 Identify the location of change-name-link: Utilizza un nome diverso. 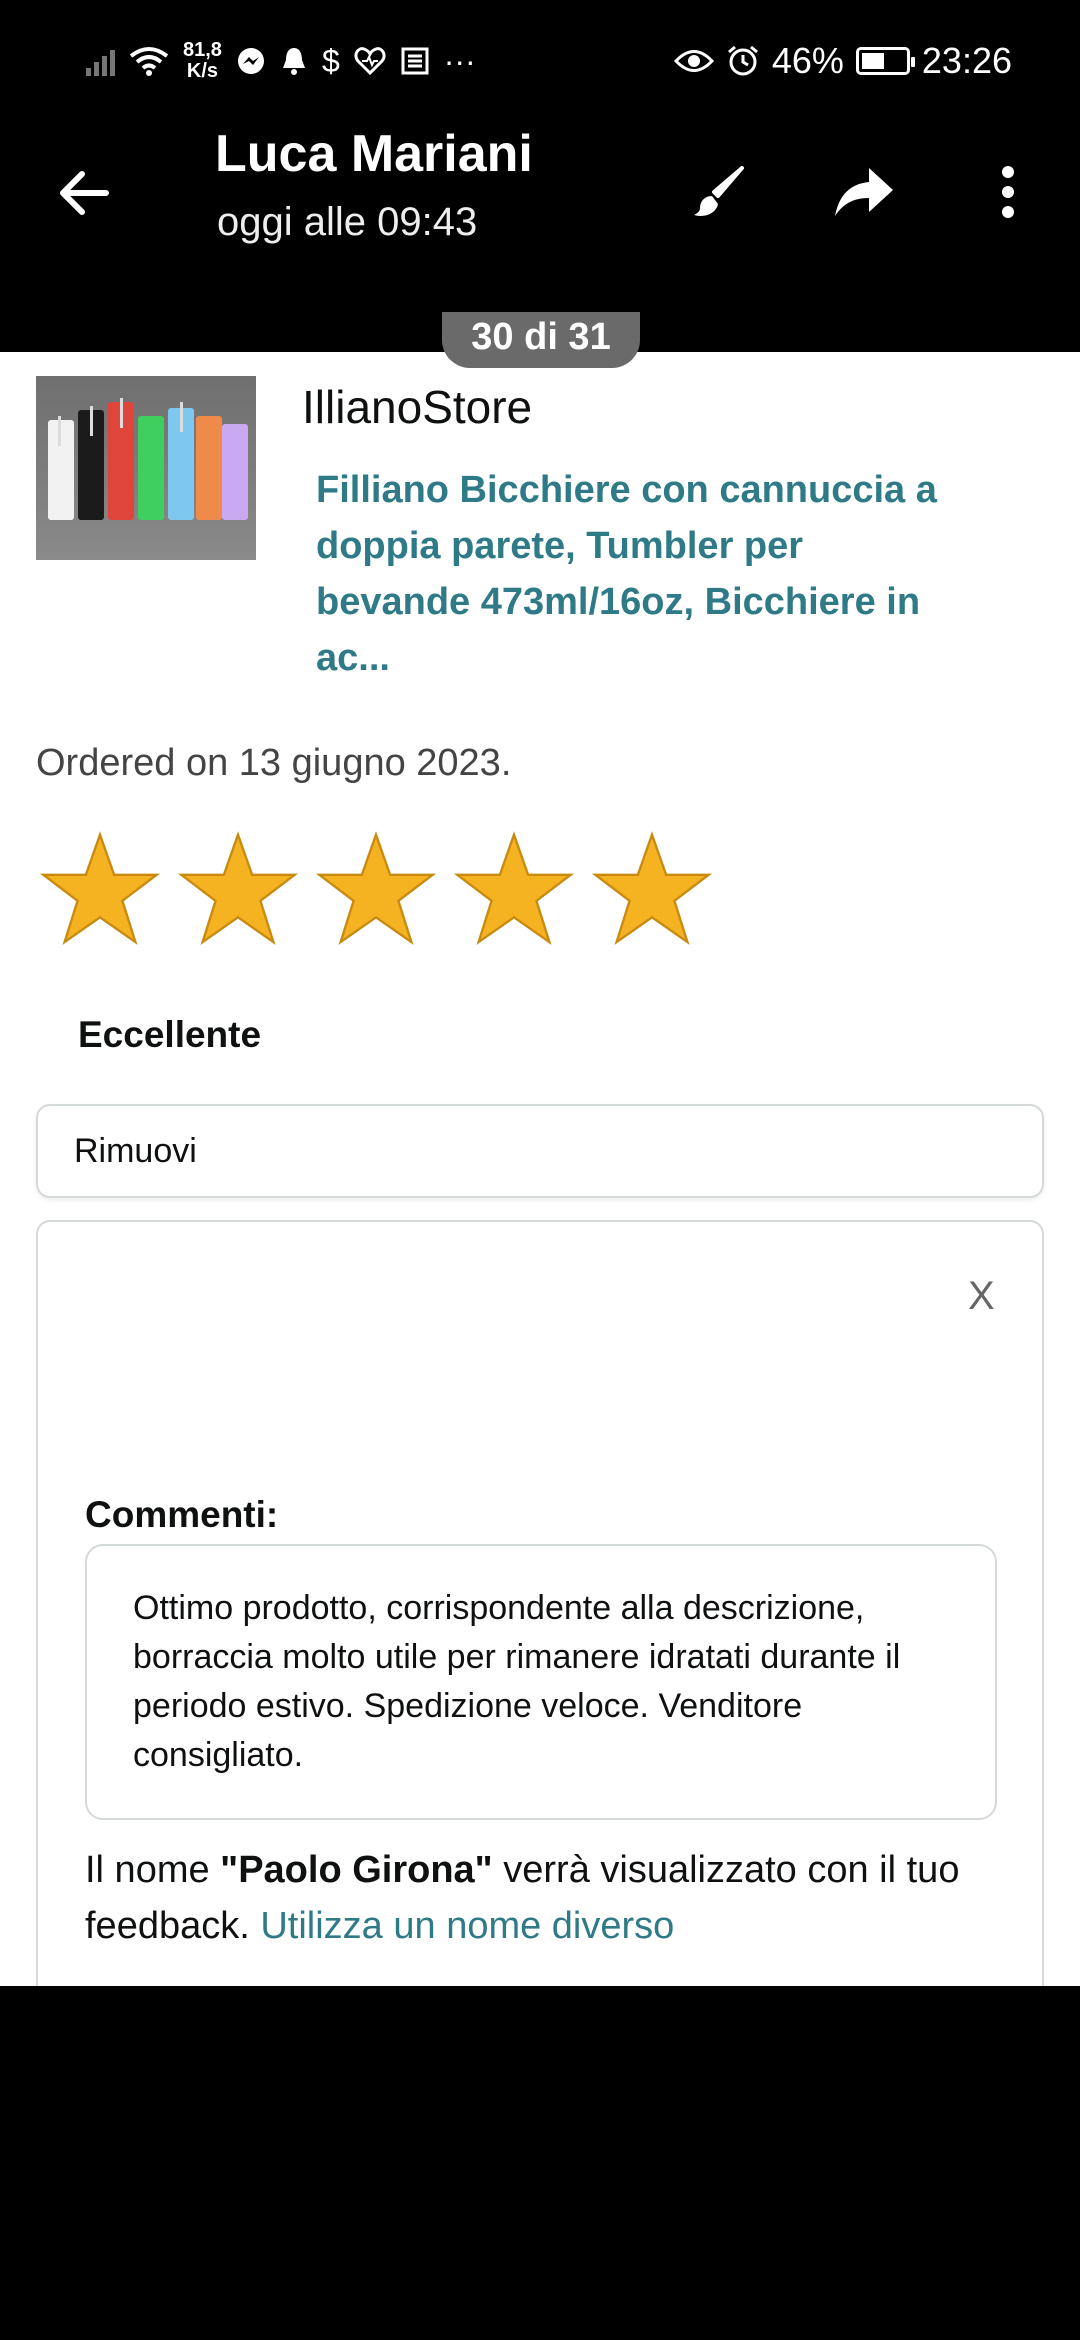
(467, 1926).